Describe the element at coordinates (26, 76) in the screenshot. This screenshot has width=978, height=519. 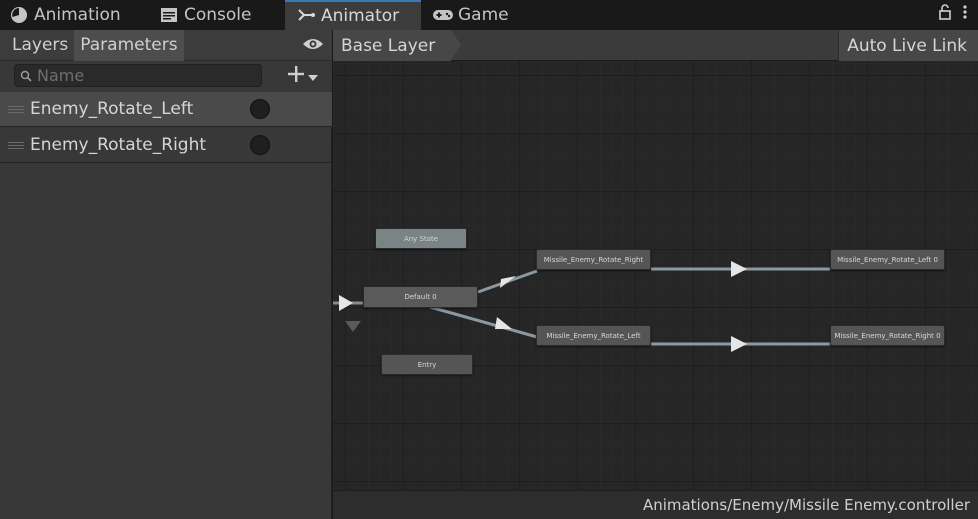
I see `search-icon` at that location.